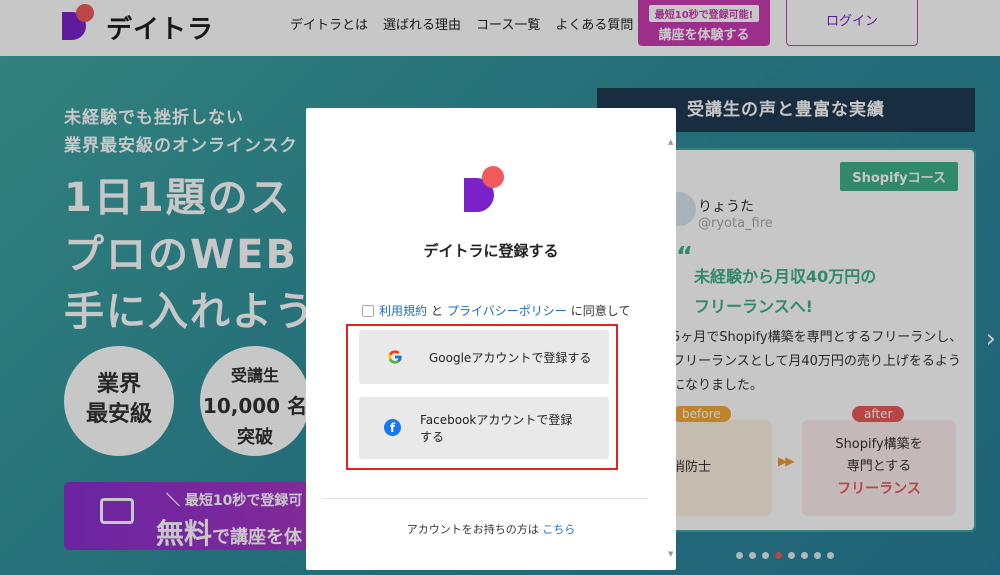 This screenshot has height=575, width=1000. I want to click on logo-icon, so click(484, 189).